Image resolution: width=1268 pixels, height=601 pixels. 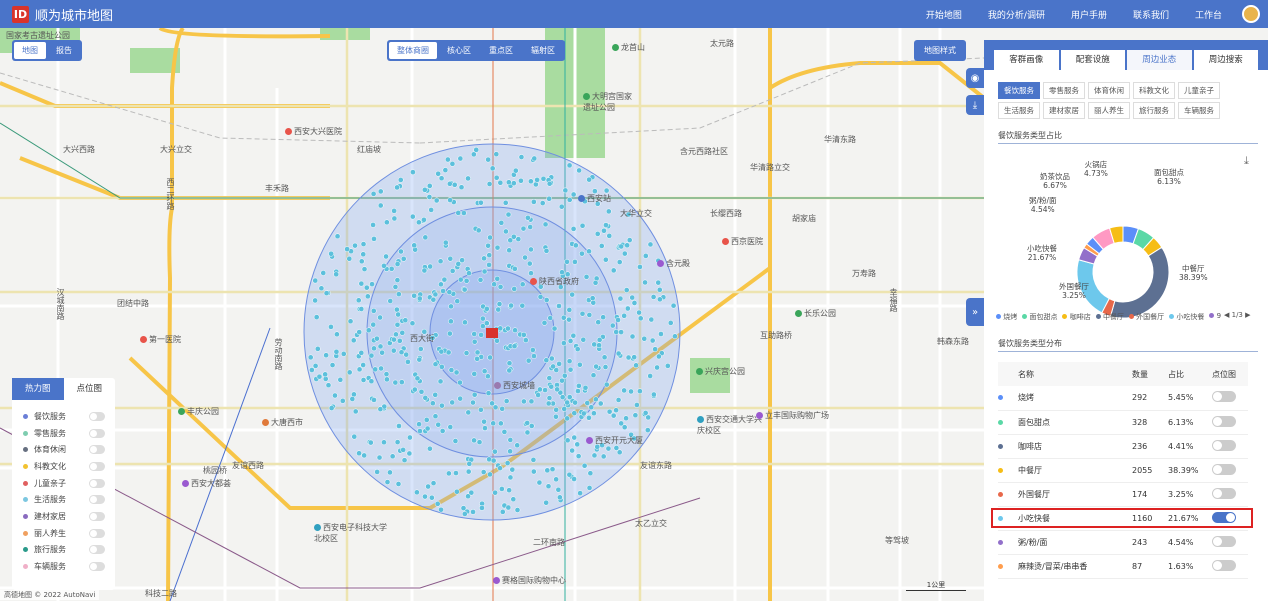 What do you see at coordinates (1064, 90) in the screenshot?
I see `chip-category: 零售服务` at bounding box center [1064, 90].